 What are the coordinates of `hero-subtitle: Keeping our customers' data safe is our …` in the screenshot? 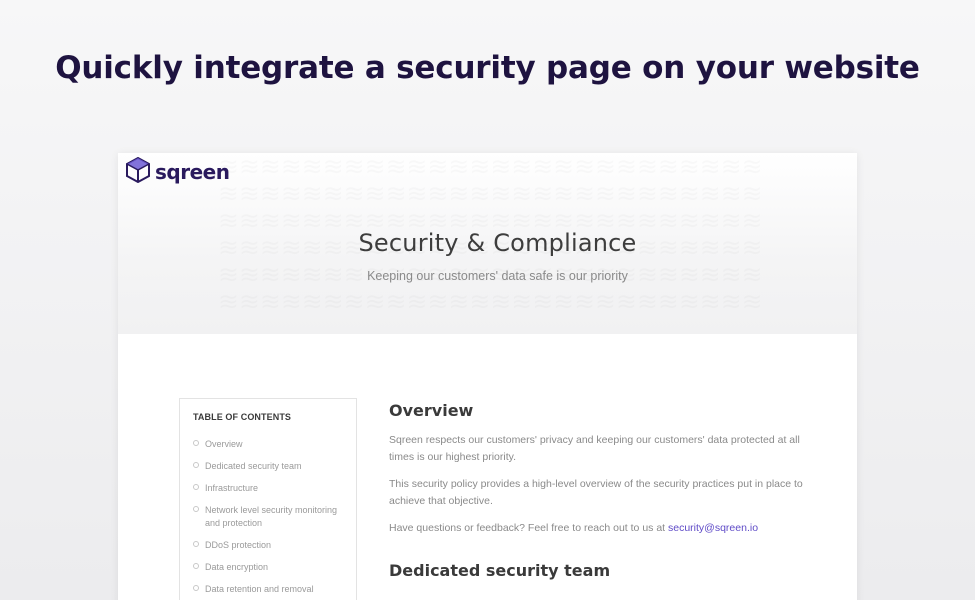 It's located at (497, 276).